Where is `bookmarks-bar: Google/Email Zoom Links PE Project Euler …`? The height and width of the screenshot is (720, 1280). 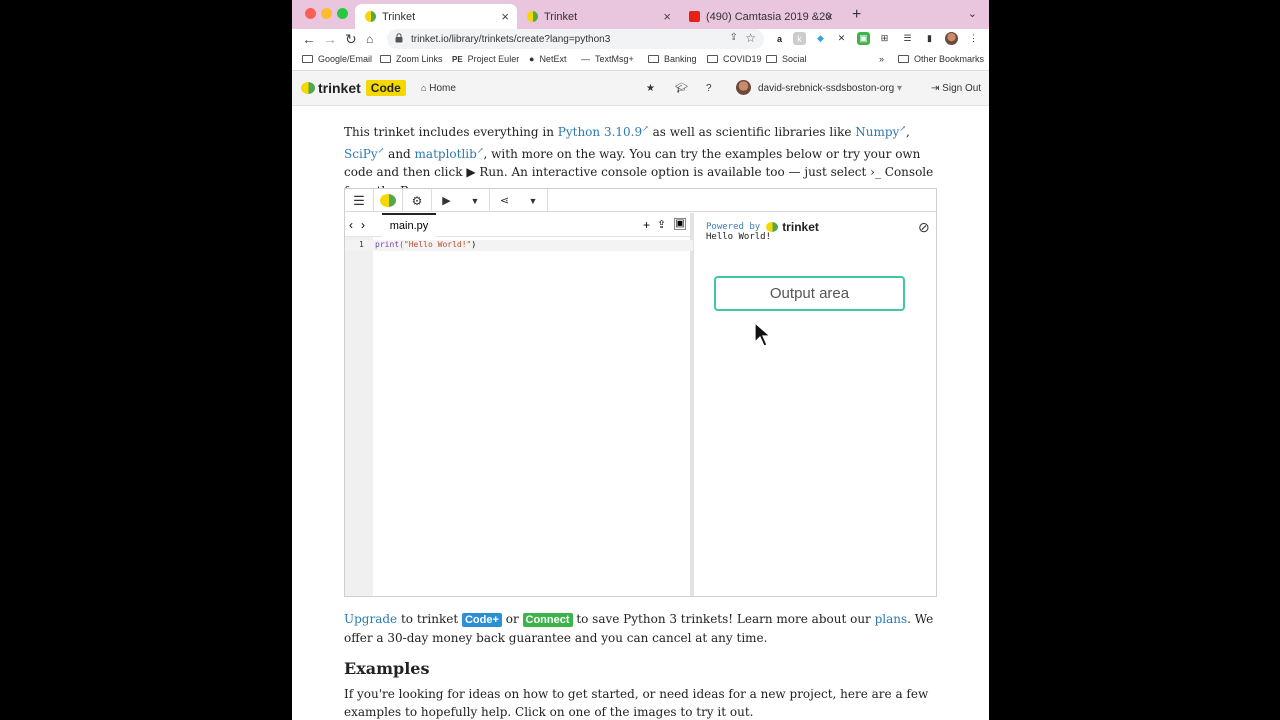 bookmarks-bar: Google/Email Zoom Links PE Project Euler … is located at coordinates (640, 61).